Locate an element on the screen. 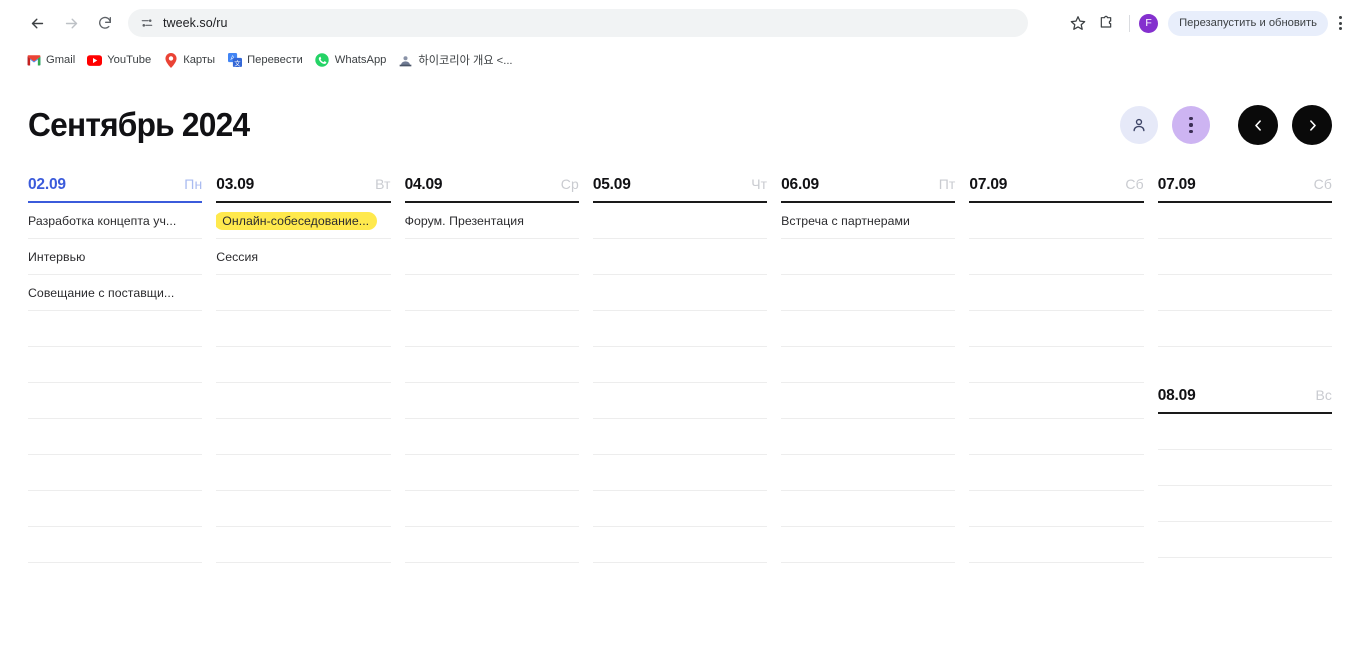 The width and height of the screenshot is (1360, 663). day-block-08-09: 08.09 Вс is located at coordinates (1244, 472).